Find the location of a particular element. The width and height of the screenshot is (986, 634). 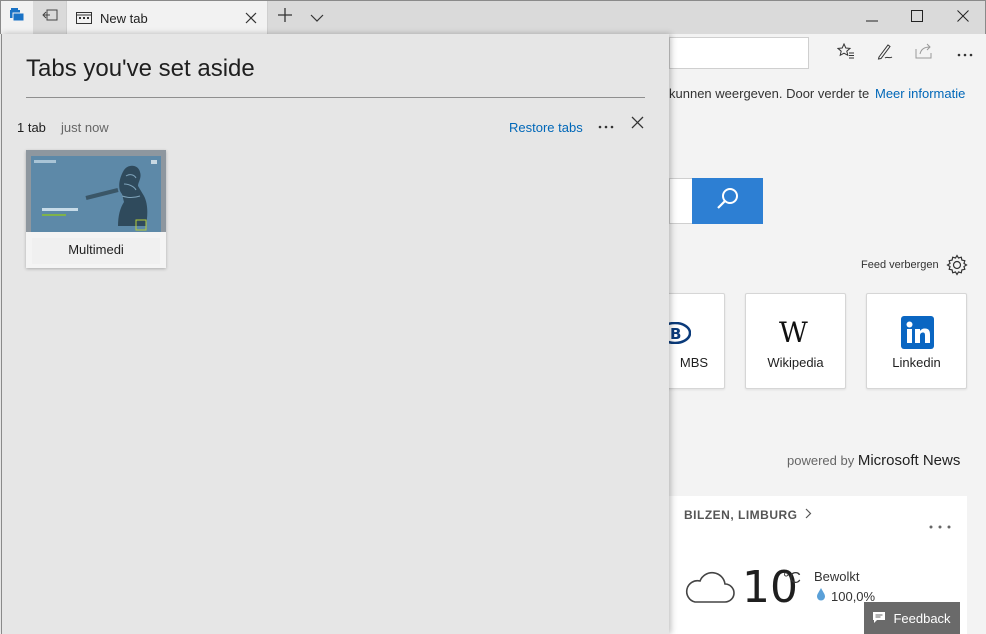

search-input is located at coordinates (681, 201).